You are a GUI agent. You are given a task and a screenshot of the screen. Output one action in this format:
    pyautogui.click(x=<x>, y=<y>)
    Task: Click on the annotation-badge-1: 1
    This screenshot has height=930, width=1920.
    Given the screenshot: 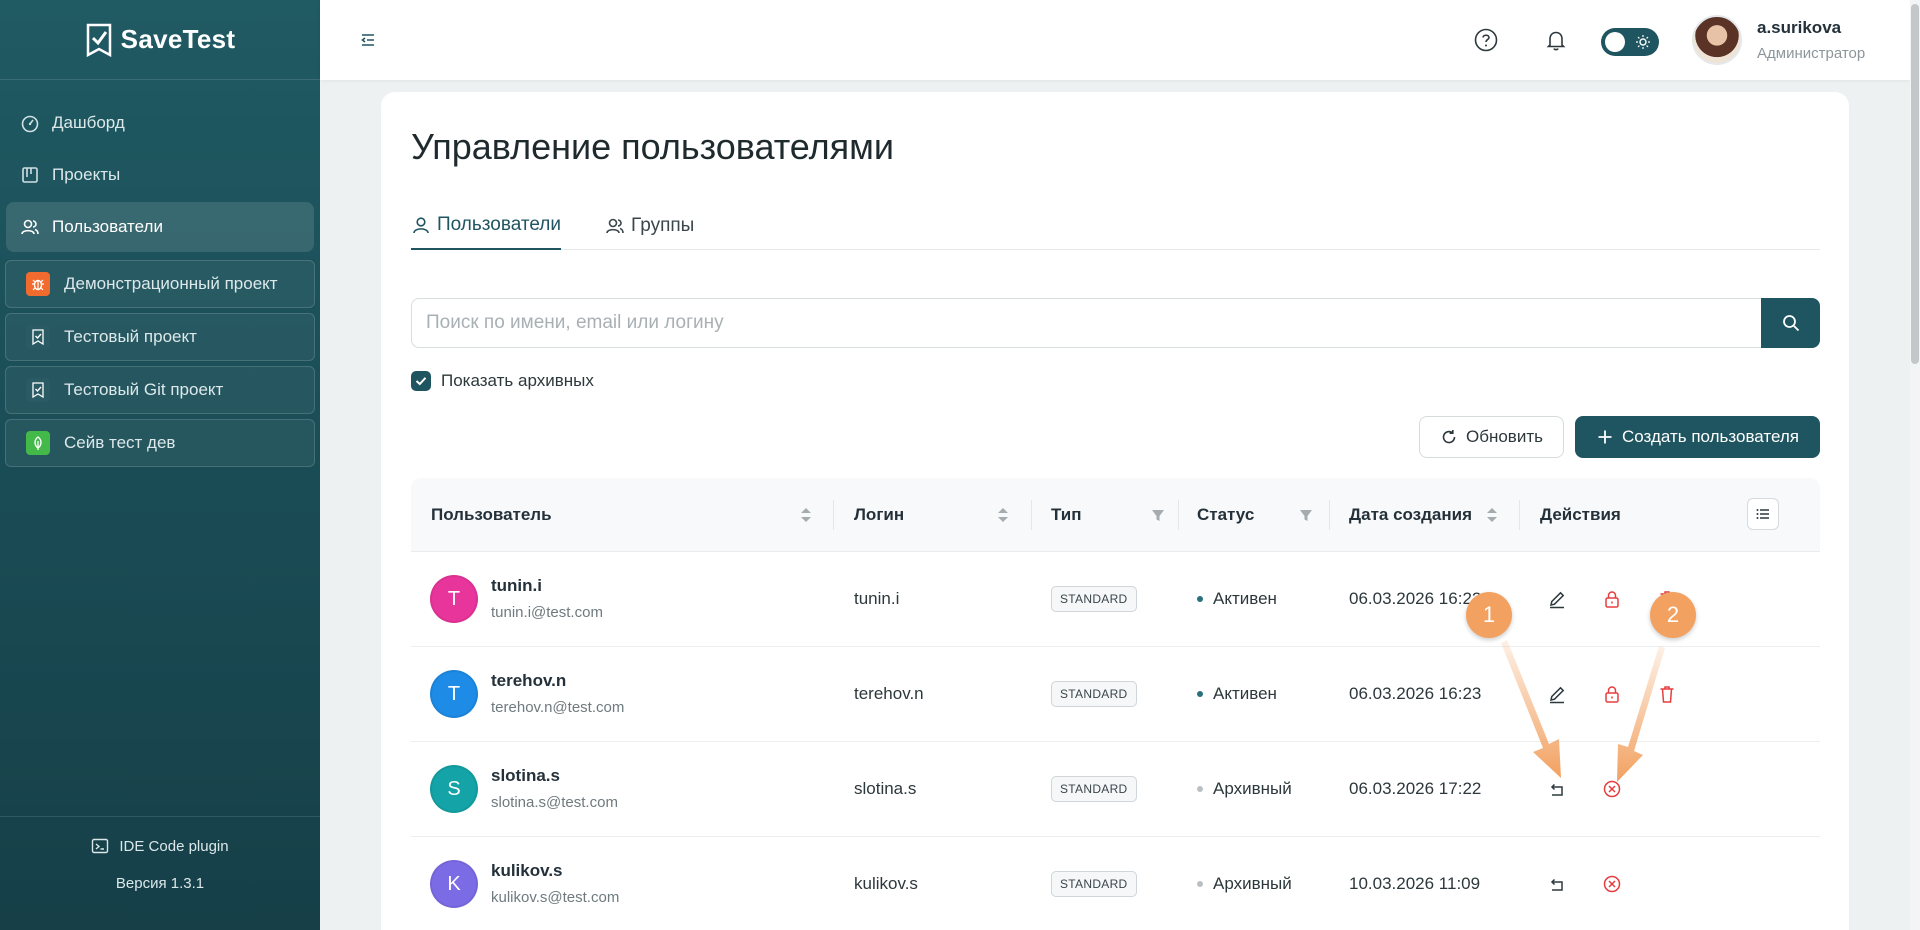 What is the action you would take?
    pyautogui.click(x=1489, y=615)
    